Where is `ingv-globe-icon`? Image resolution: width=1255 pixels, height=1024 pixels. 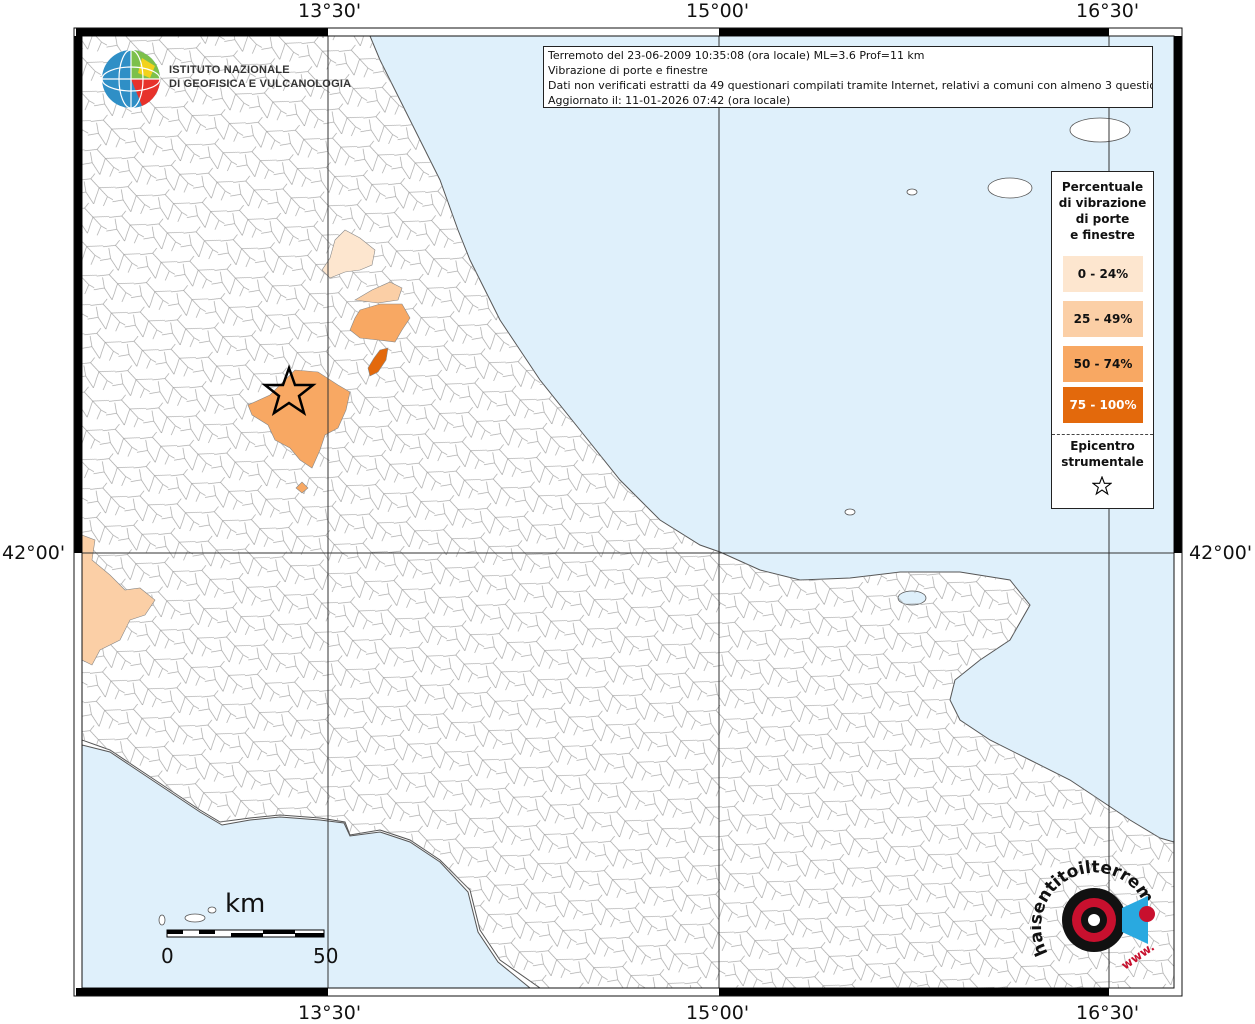 ingv-globe-icon is located at coordinates (131, 79).